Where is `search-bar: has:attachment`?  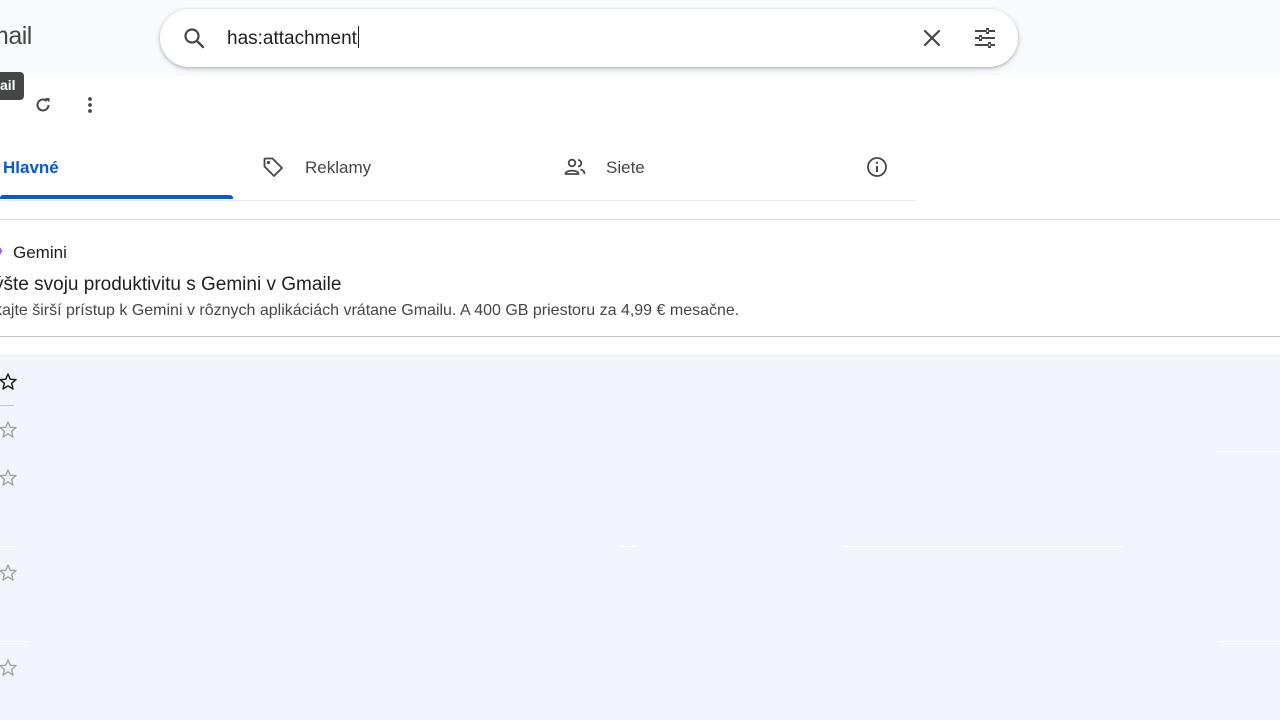
search-bar: has:attachment is located at coordinates (589, 38).